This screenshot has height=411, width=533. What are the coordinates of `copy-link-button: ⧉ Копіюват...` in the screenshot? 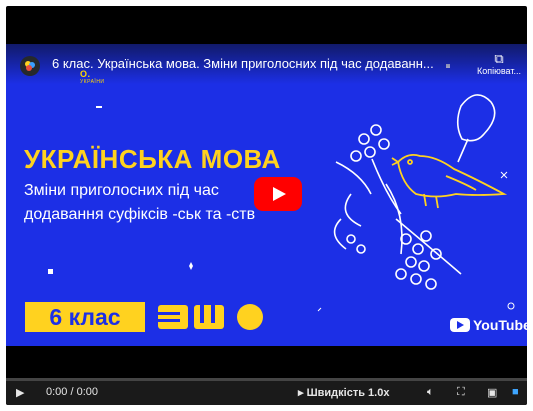 It's located at (498, 64).